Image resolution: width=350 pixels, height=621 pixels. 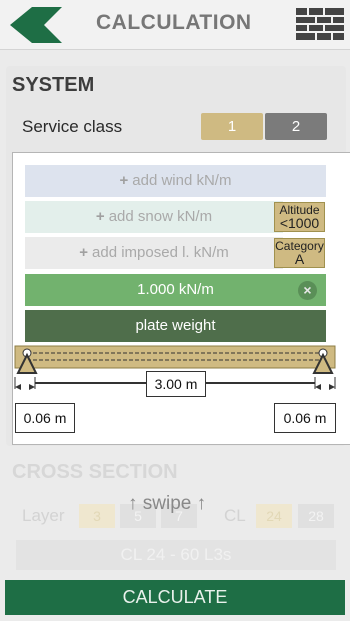 What do you see at coordinates (95, 472) in the screenshot?
I see `cross-section-title: CROSS SECTION` at bounding box center [95, 472].